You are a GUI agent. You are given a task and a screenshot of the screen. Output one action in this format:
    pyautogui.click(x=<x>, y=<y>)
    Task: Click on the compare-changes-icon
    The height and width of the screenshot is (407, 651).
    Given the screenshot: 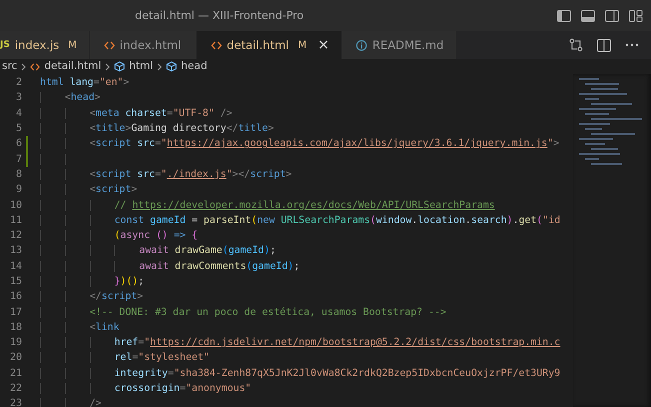 What is the action you would take?
    pyautogui.click(x=576, y=45)
    